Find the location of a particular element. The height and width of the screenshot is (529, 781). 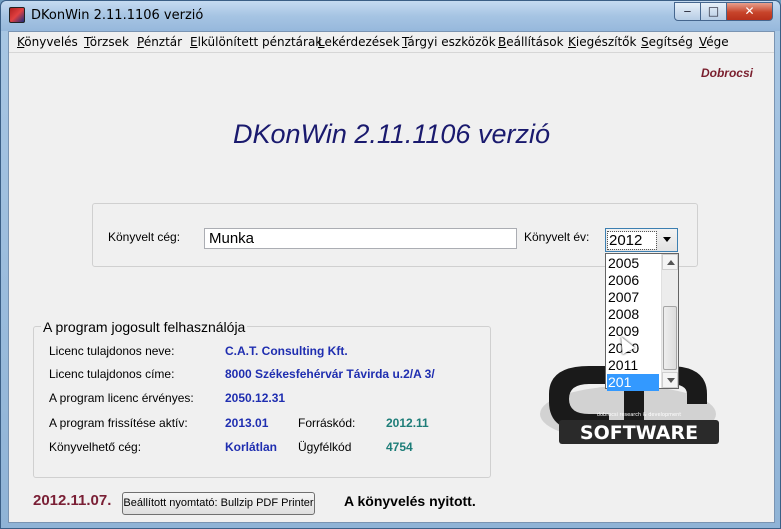

menu-konyveles: Könyvelés is located at coordinates (47, 42).